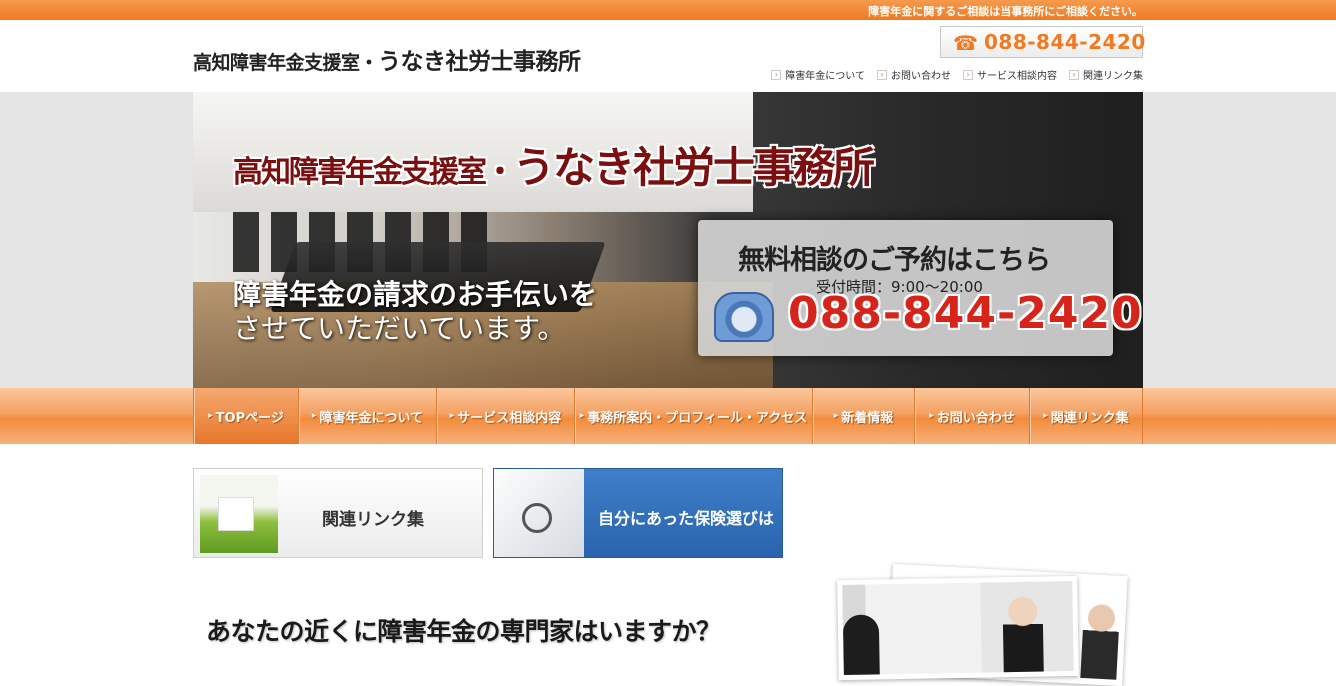  I want to click on subnav-label: お問い合わせ, so click(921, 76).